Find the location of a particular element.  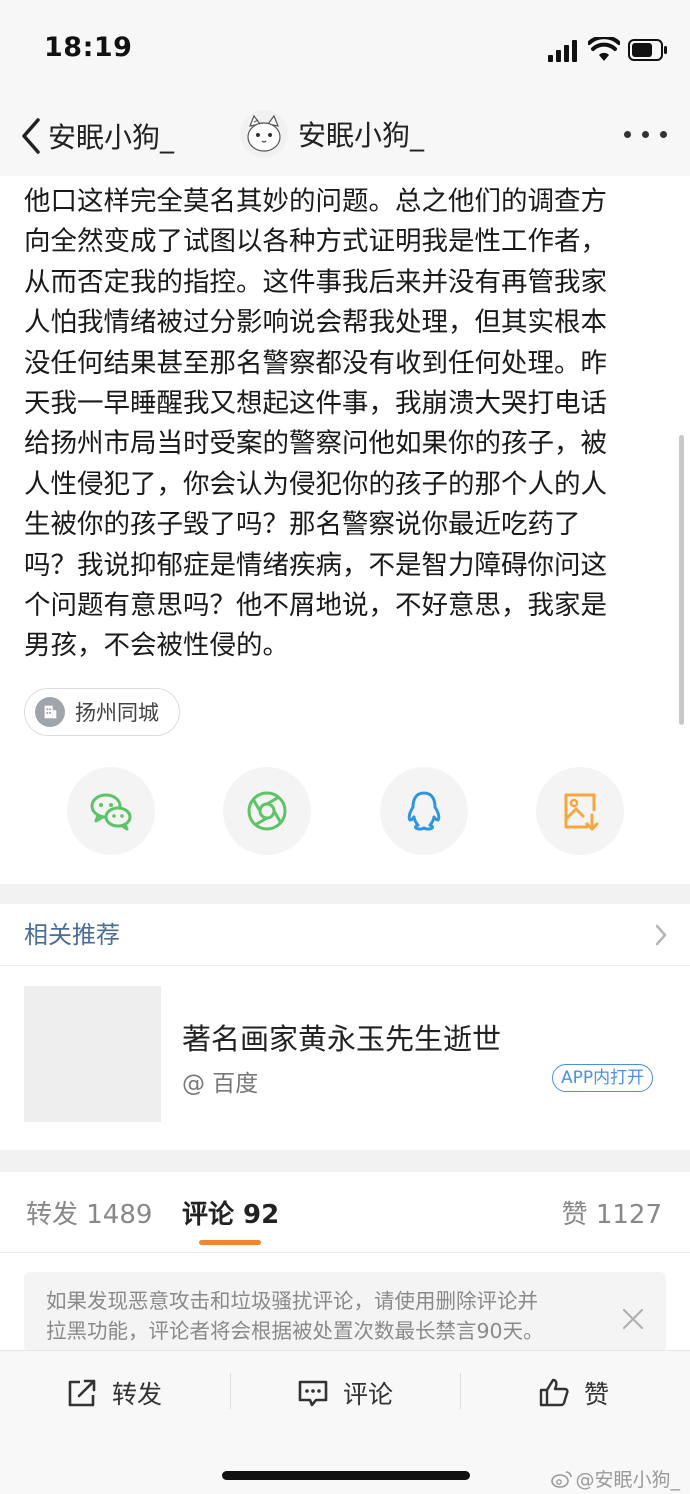

like-button: 赞 is located at coordinates (573, 1393).